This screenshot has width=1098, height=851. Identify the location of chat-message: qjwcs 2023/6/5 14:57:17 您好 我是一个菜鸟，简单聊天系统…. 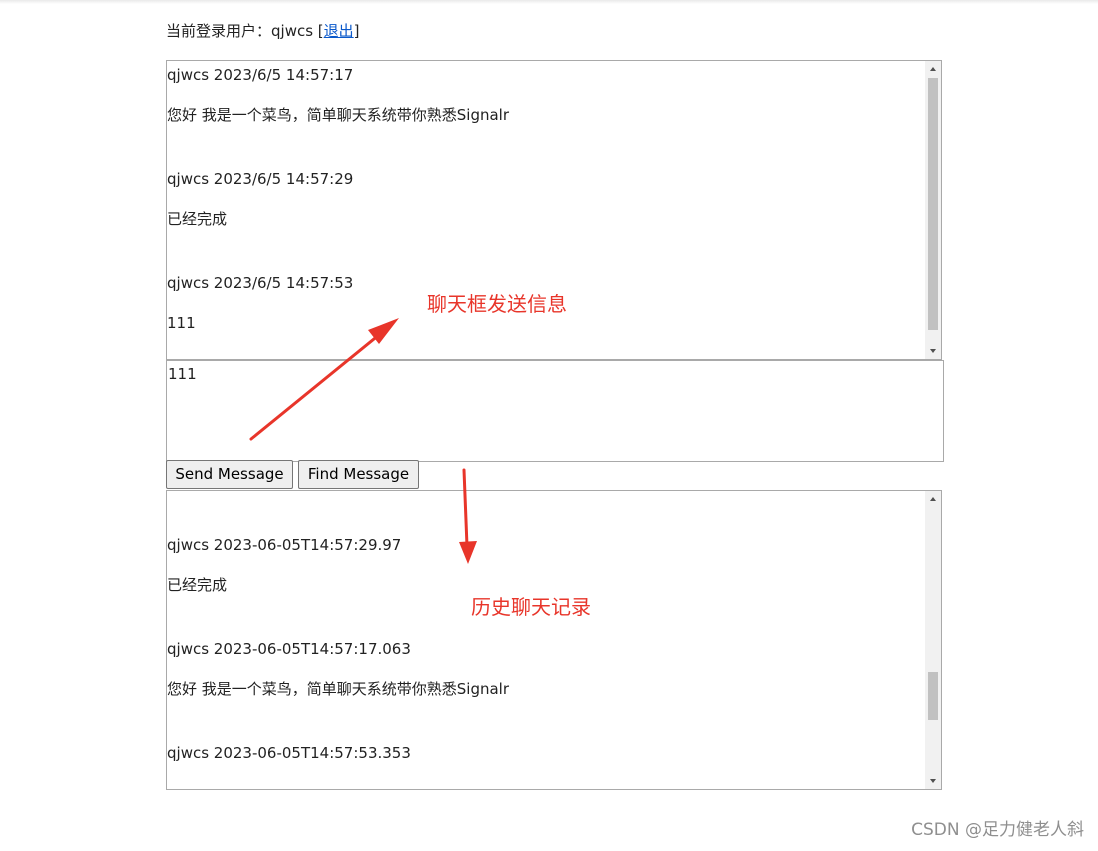
(546, 115).